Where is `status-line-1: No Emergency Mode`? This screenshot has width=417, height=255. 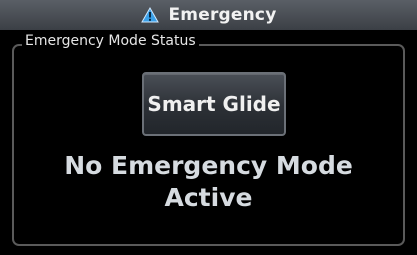 status-line-1: No Emergency Mode is located at coordinates (208, 165).